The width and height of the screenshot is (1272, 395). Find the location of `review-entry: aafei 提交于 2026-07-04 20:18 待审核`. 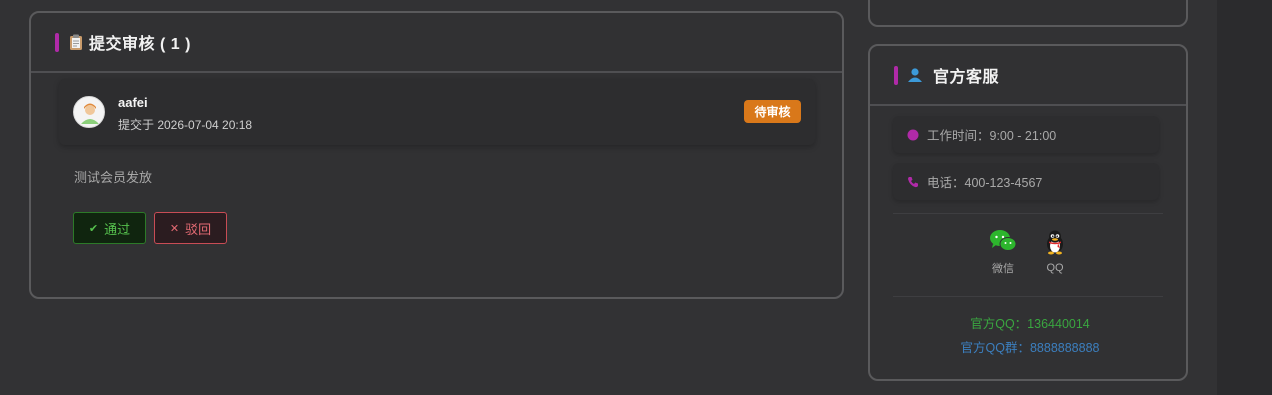

review-entry: aafei 提交于 2026-07-04 20:18 待审核 is located at coordinates (437, 112).